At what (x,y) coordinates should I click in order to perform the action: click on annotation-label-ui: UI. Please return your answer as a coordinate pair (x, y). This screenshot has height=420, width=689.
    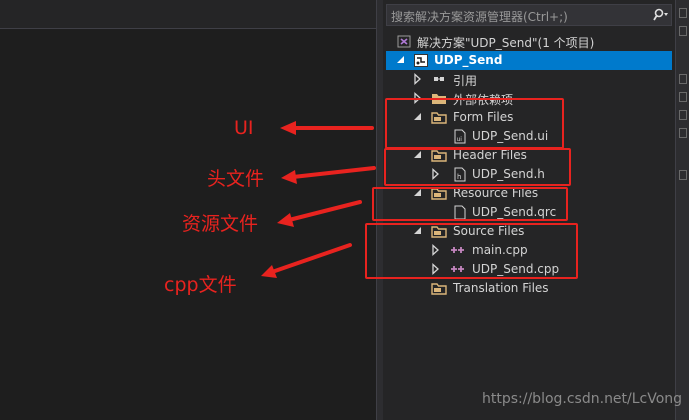
    Looking at the image, I should click on (244, 128).